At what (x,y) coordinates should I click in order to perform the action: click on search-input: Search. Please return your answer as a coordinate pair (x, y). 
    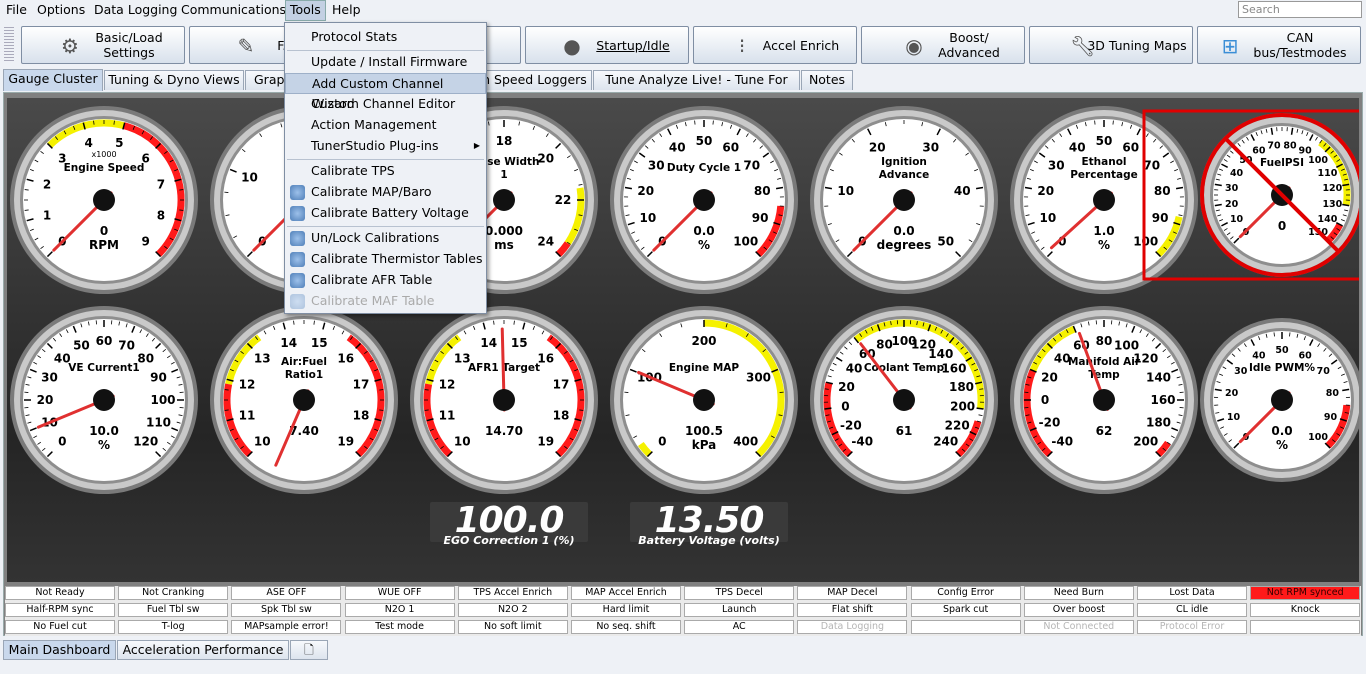
    Looking at the image, I should click on (1300, 9).